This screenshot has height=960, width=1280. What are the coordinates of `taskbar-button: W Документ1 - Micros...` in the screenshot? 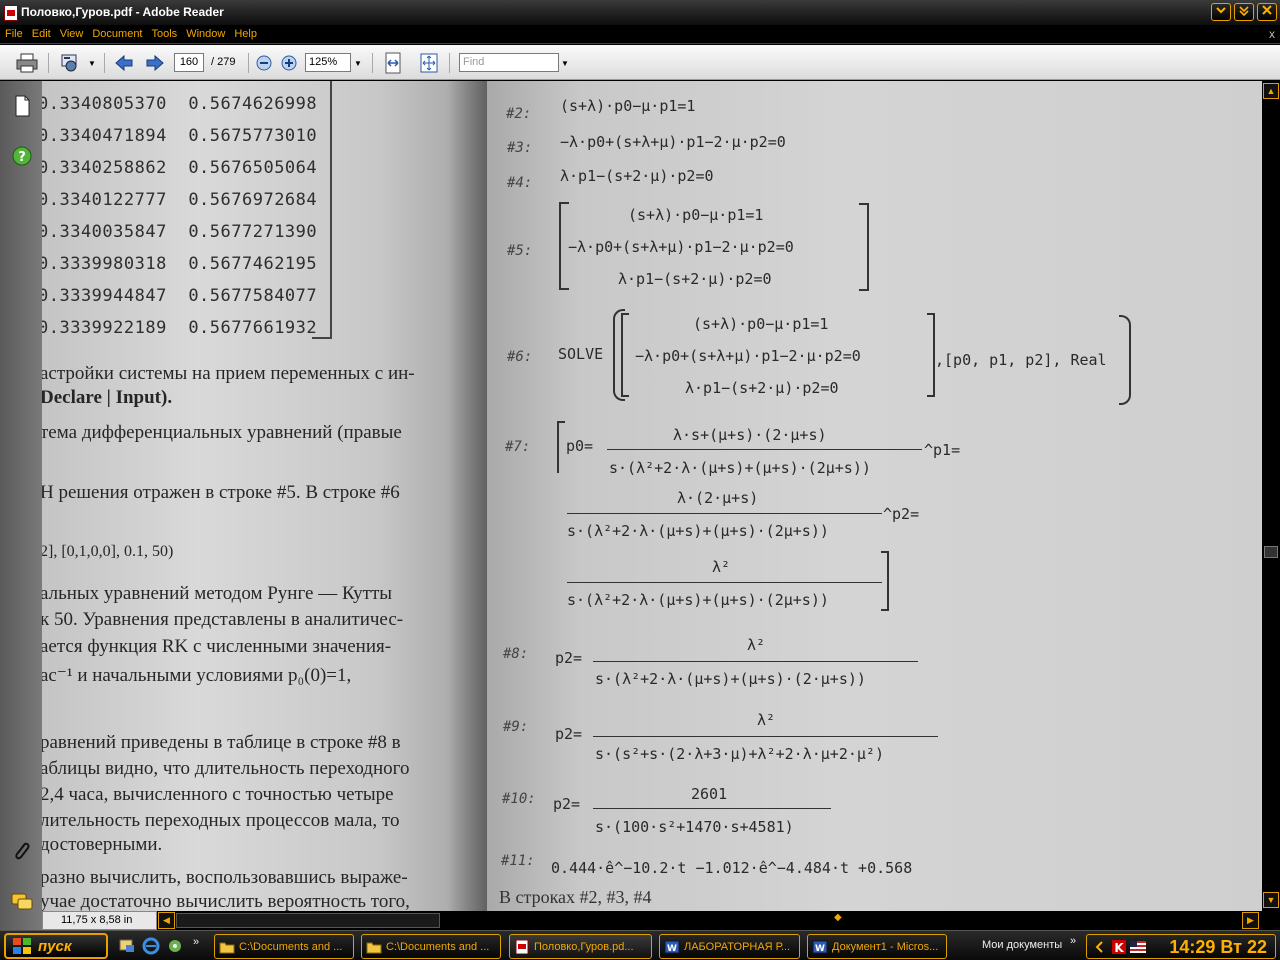 It's located at (877, 946).